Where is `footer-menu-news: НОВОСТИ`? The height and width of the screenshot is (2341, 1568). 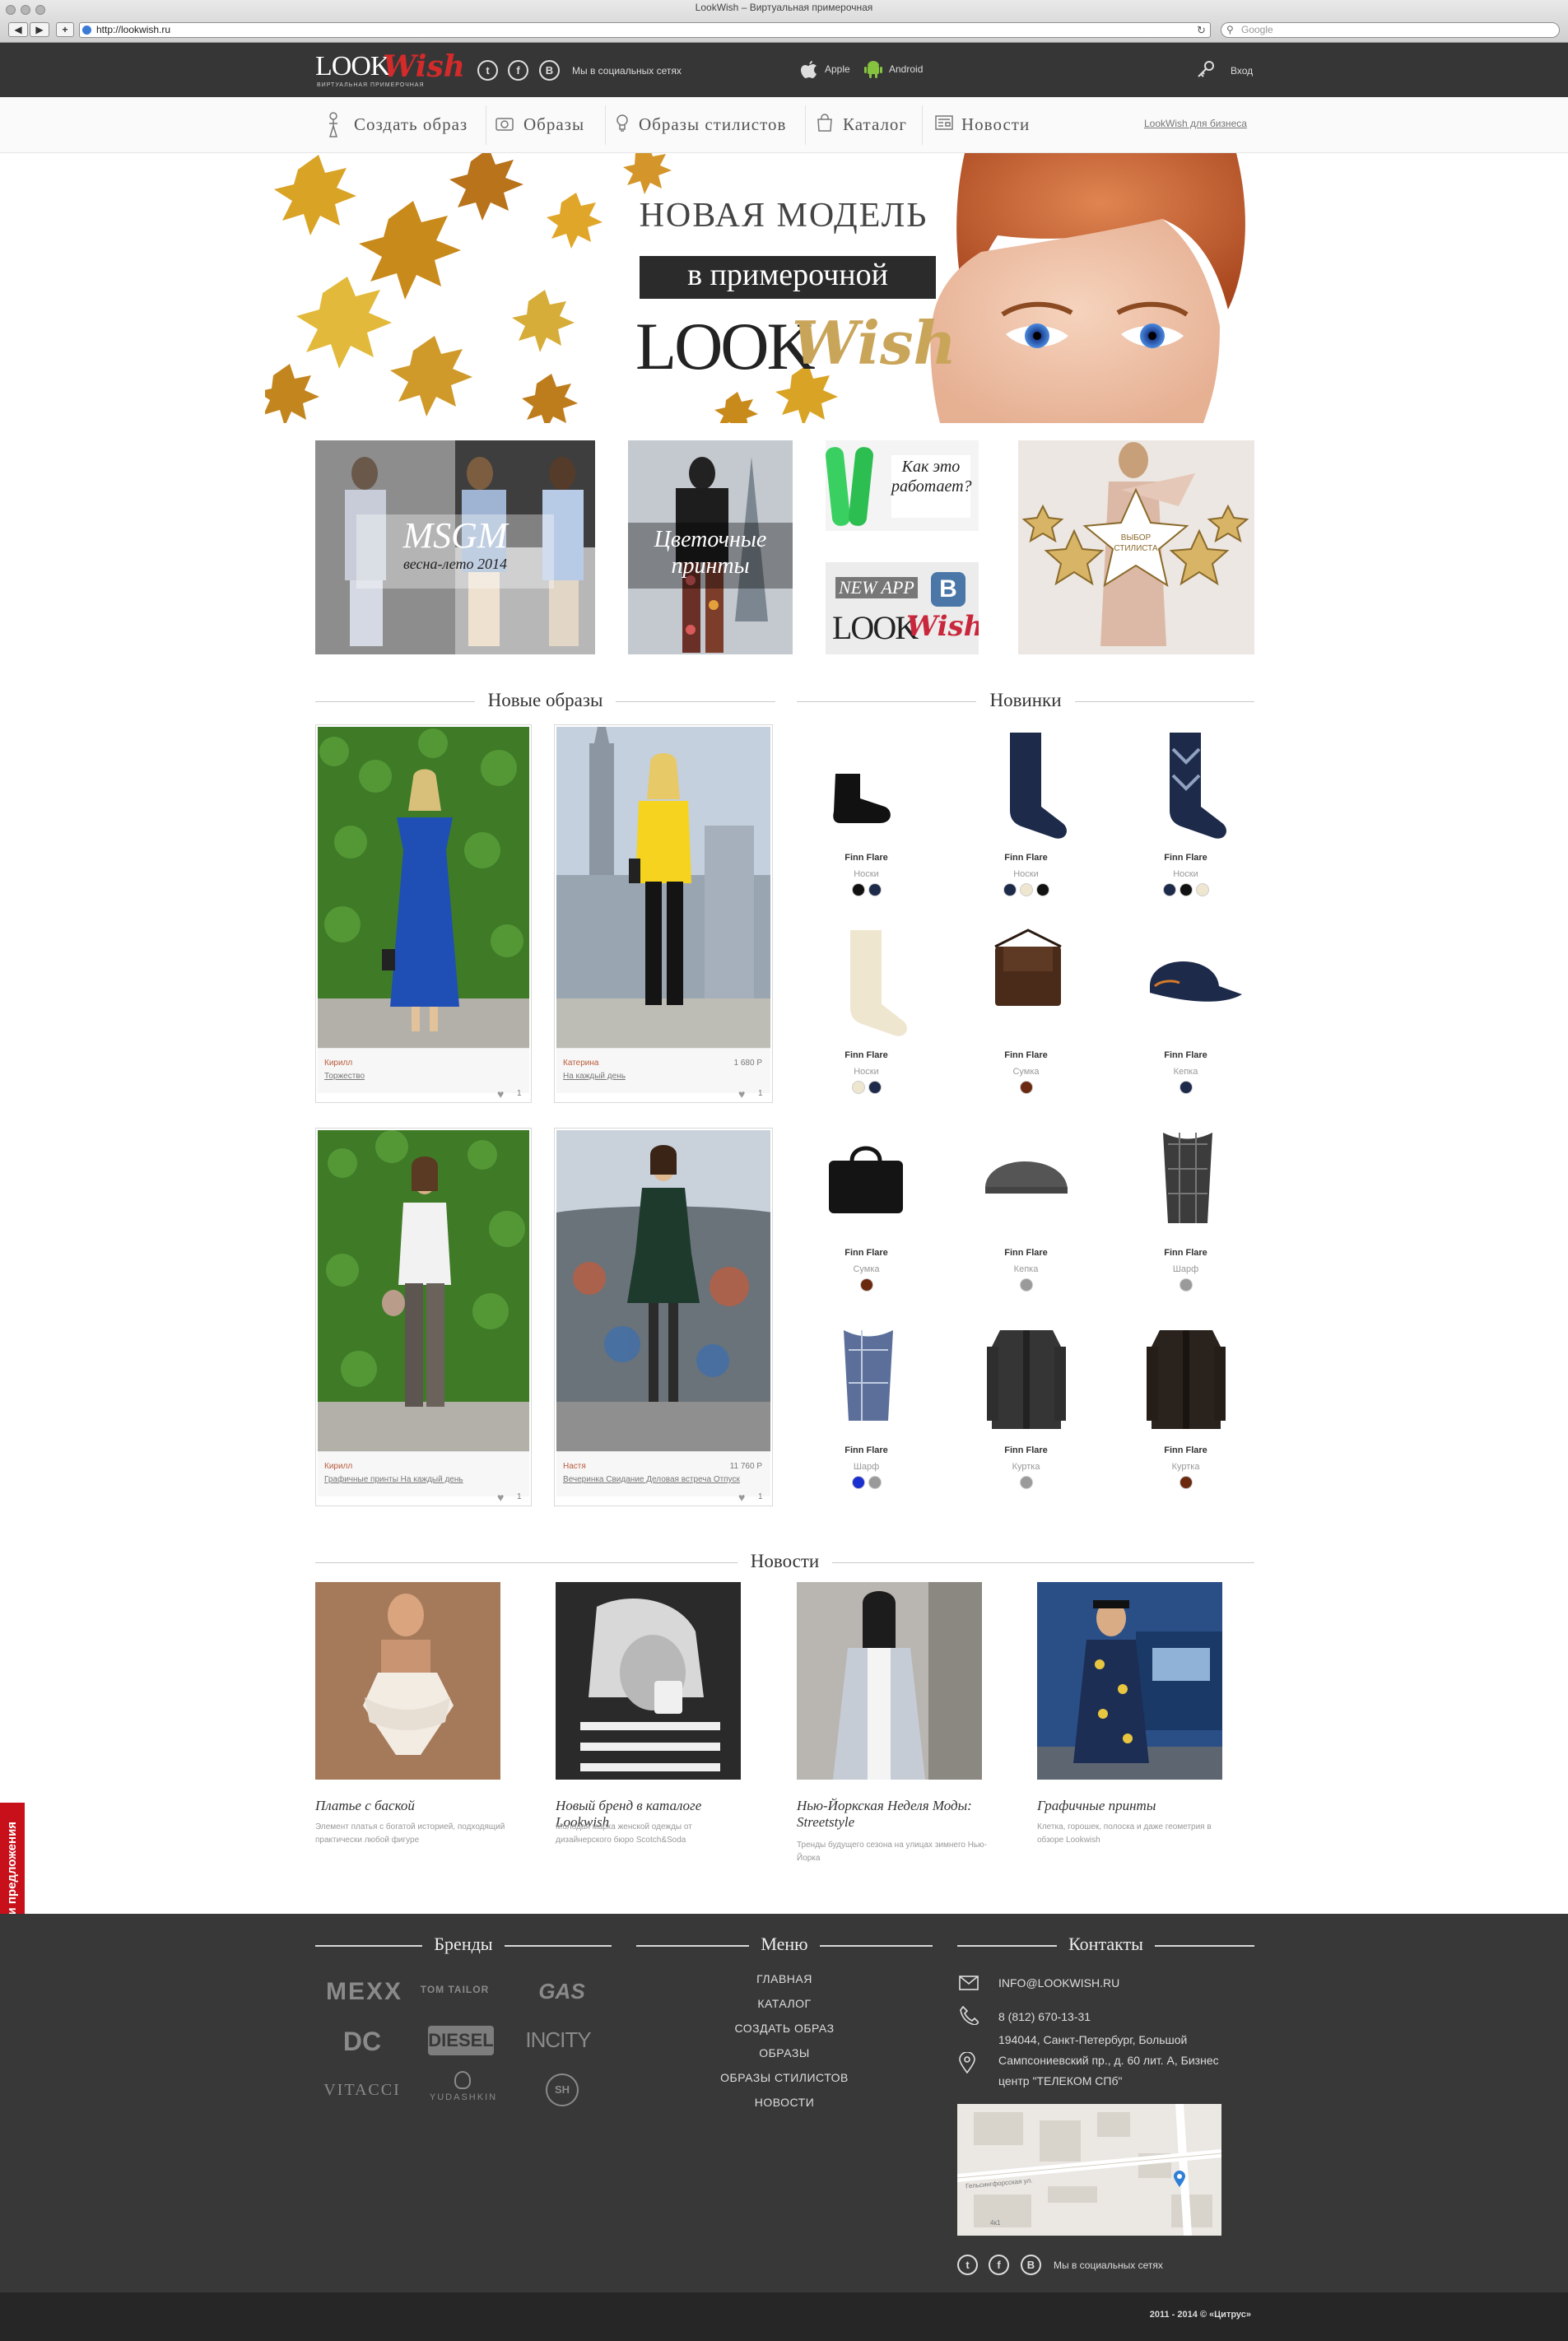
footer-menu-news: НОВОСТИ is located at coordinates (784, 2102).